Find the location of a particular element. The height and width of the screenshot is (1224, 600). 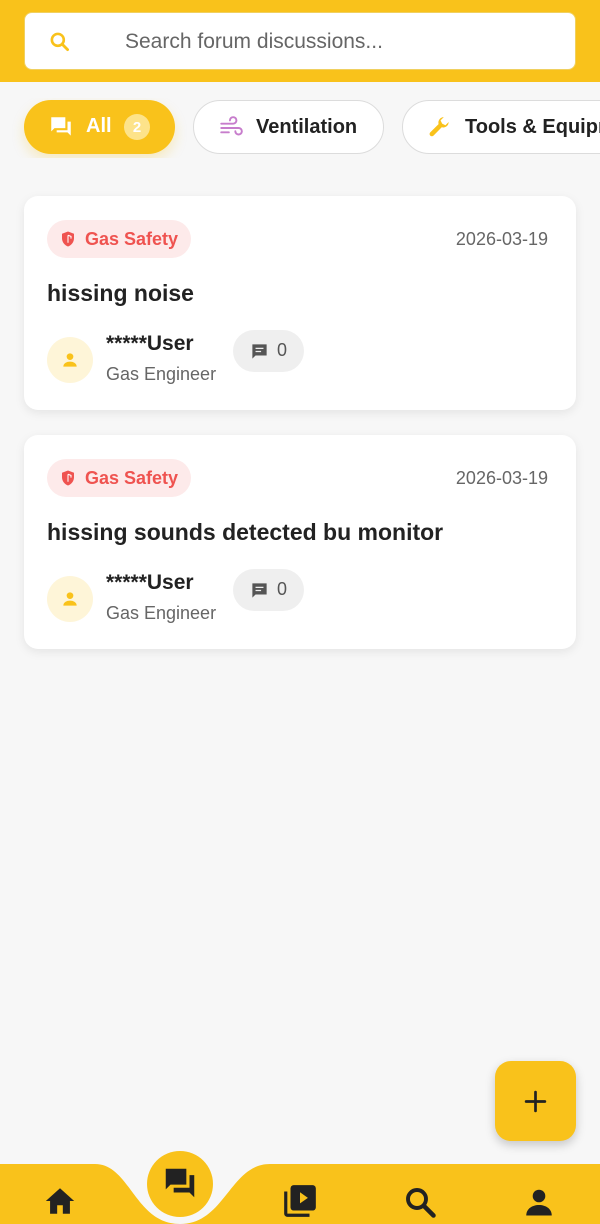

top-bar is located at coordinates (300, 41).